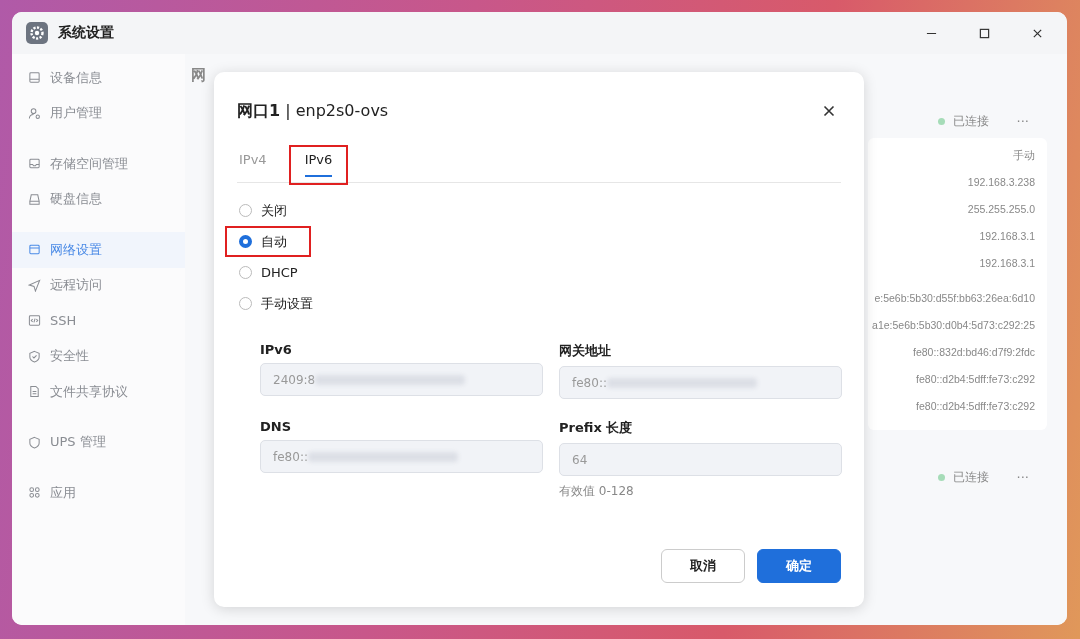 The width and height of the screenshot is (1080, 639). I want to click on monitor-icon, so click(34, 78).